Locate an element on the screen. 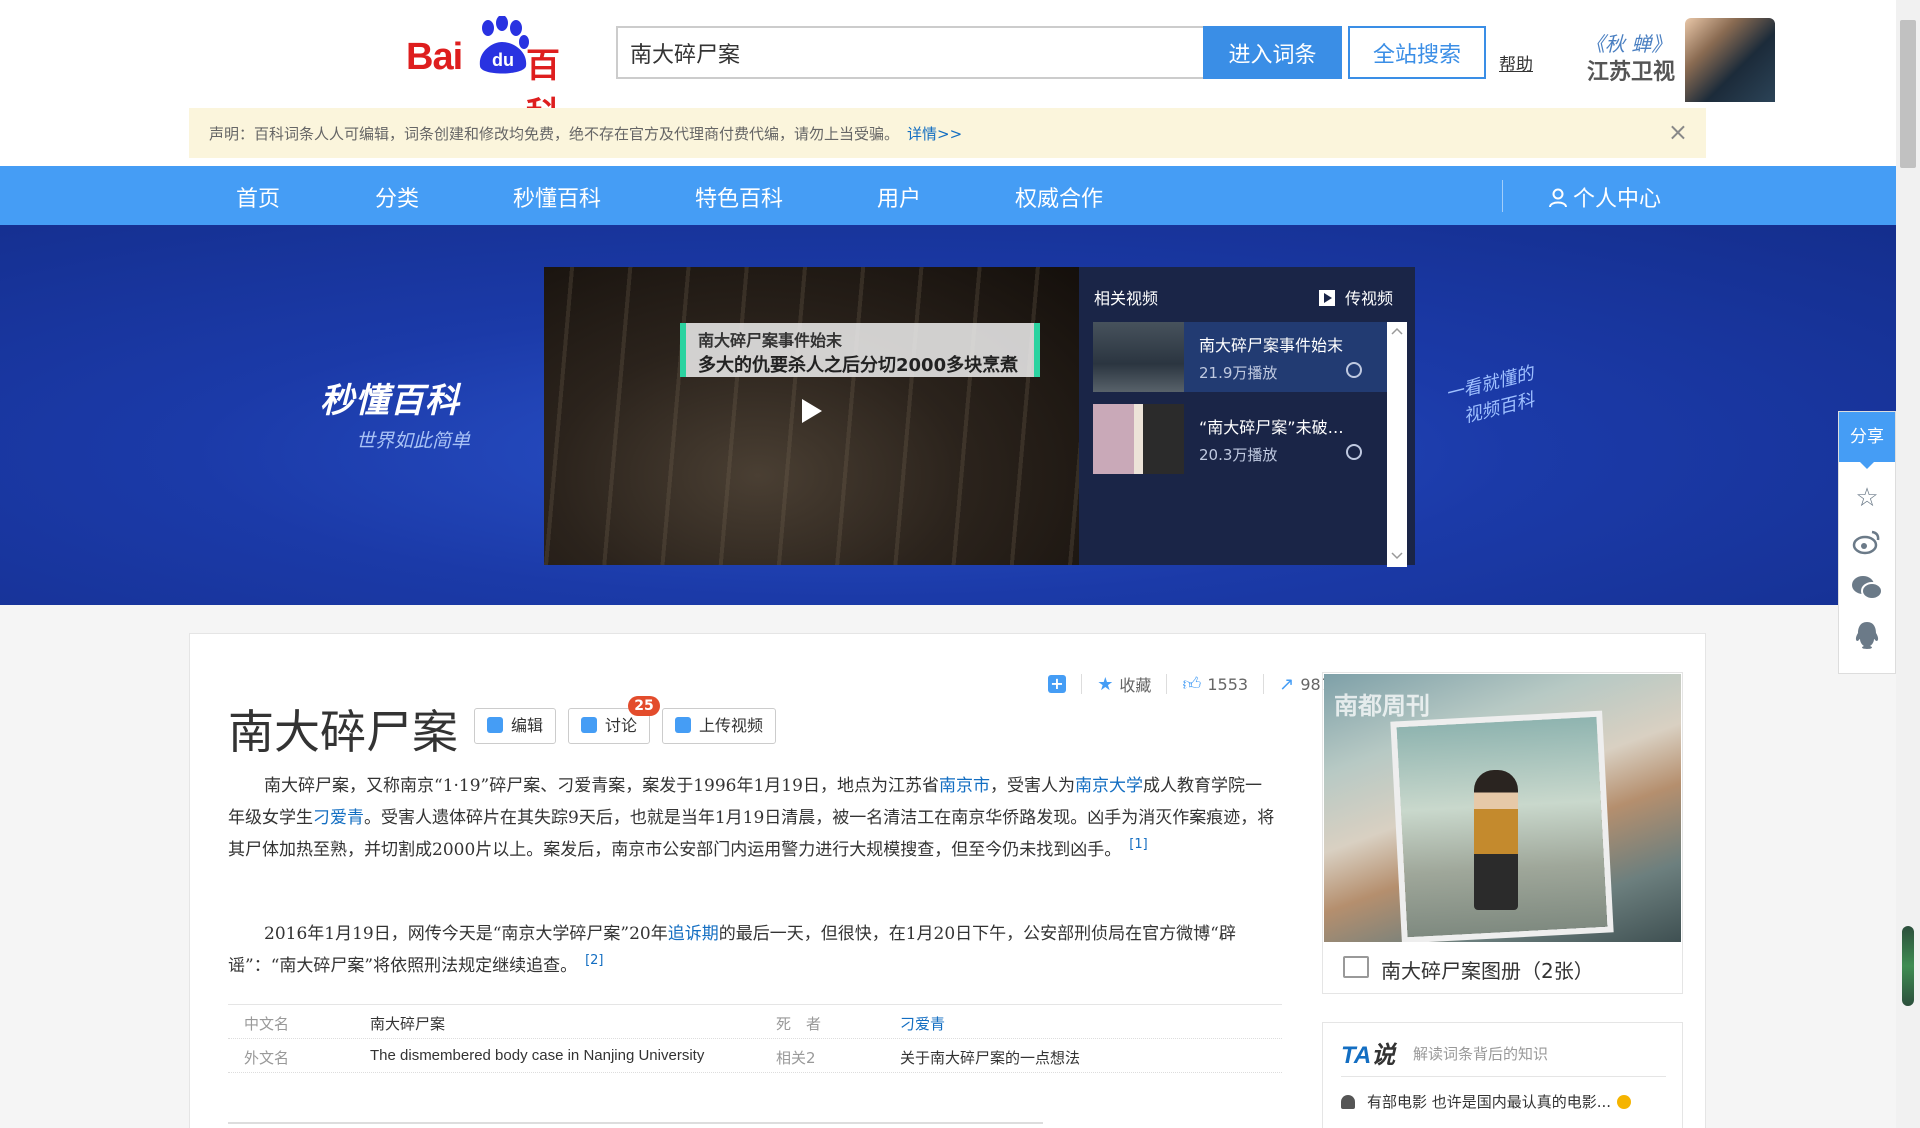 The width and height of the screenshot is (1920, 1128). link-nanjing-city: 南京市 is located at coordinates (964, 786).